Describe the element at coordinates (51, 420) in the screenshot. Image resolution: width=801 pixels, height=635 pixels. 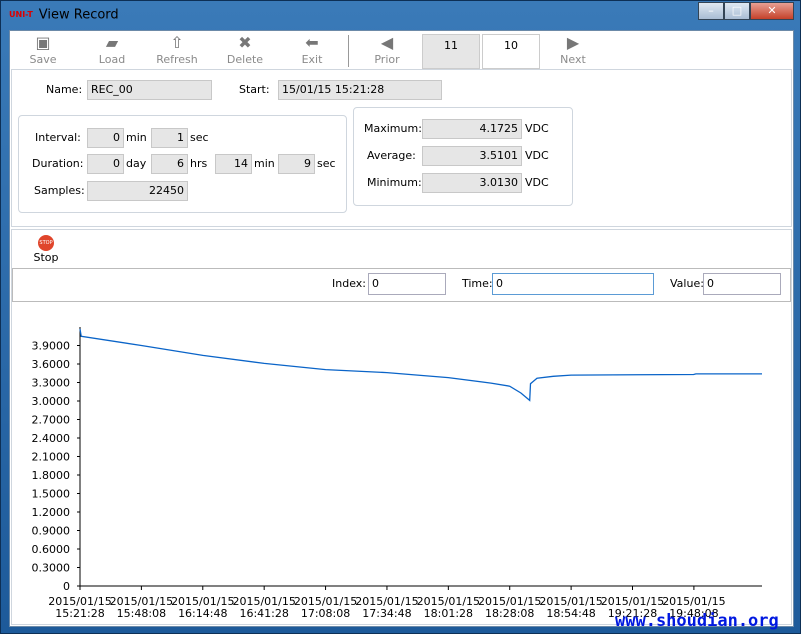
I see `y-tick-label: 2.7000` at that location.